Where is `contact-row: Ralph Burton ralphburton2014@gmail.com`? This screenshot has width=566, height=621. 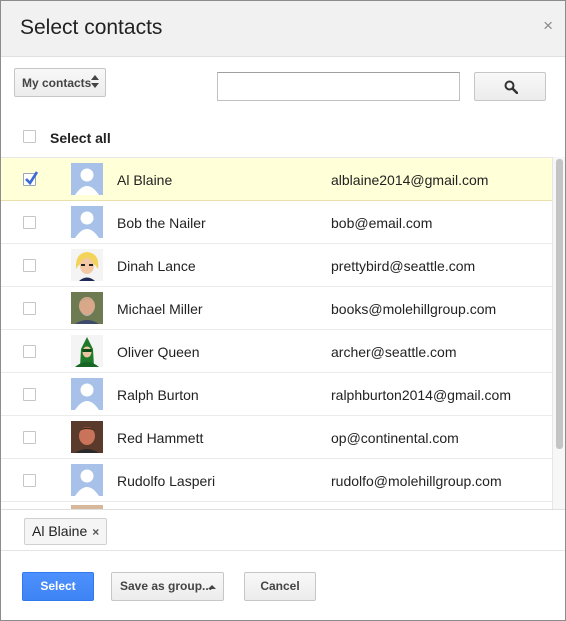 contact-row: Ralph Burton ralphburton2014@gmail.com is located at coordinates (276, 394).